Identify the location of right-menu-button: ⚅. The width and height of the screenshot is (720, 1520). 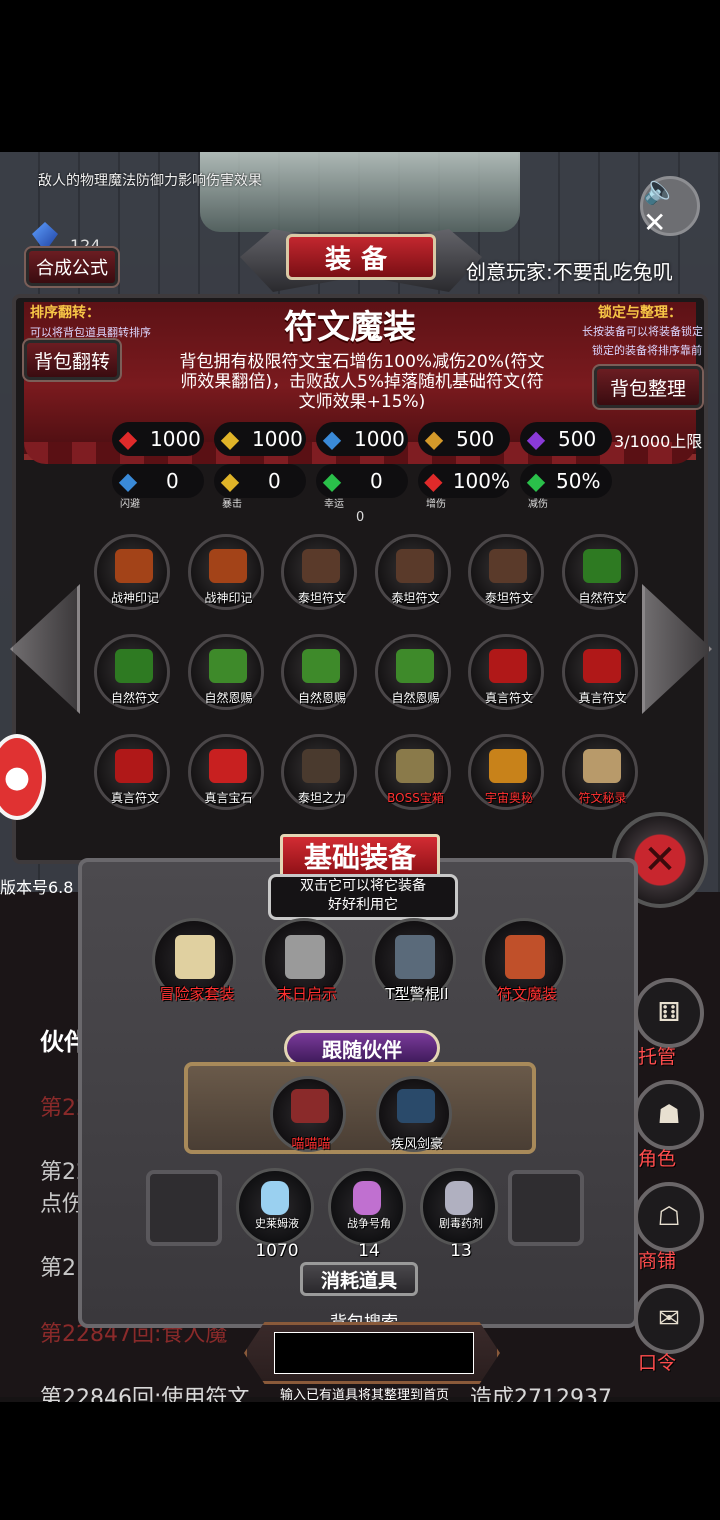
(669, 1013).